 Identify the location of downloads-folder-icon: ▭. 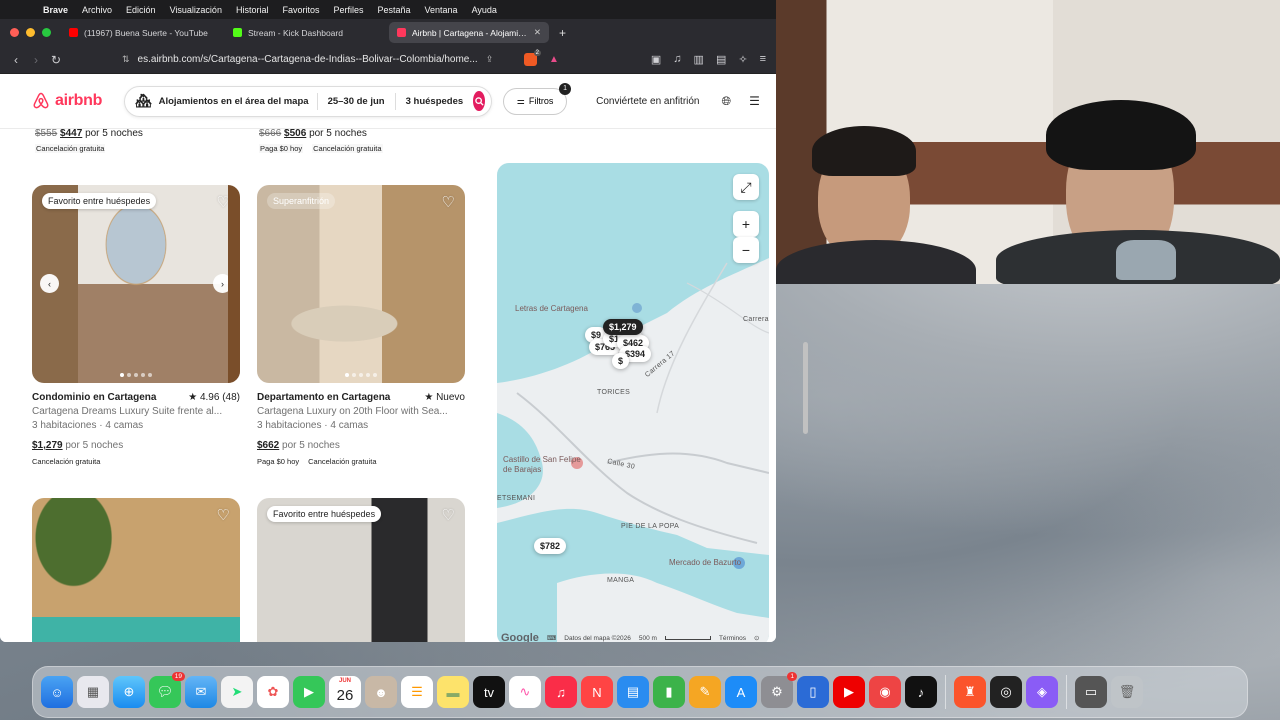
(1091, 692).